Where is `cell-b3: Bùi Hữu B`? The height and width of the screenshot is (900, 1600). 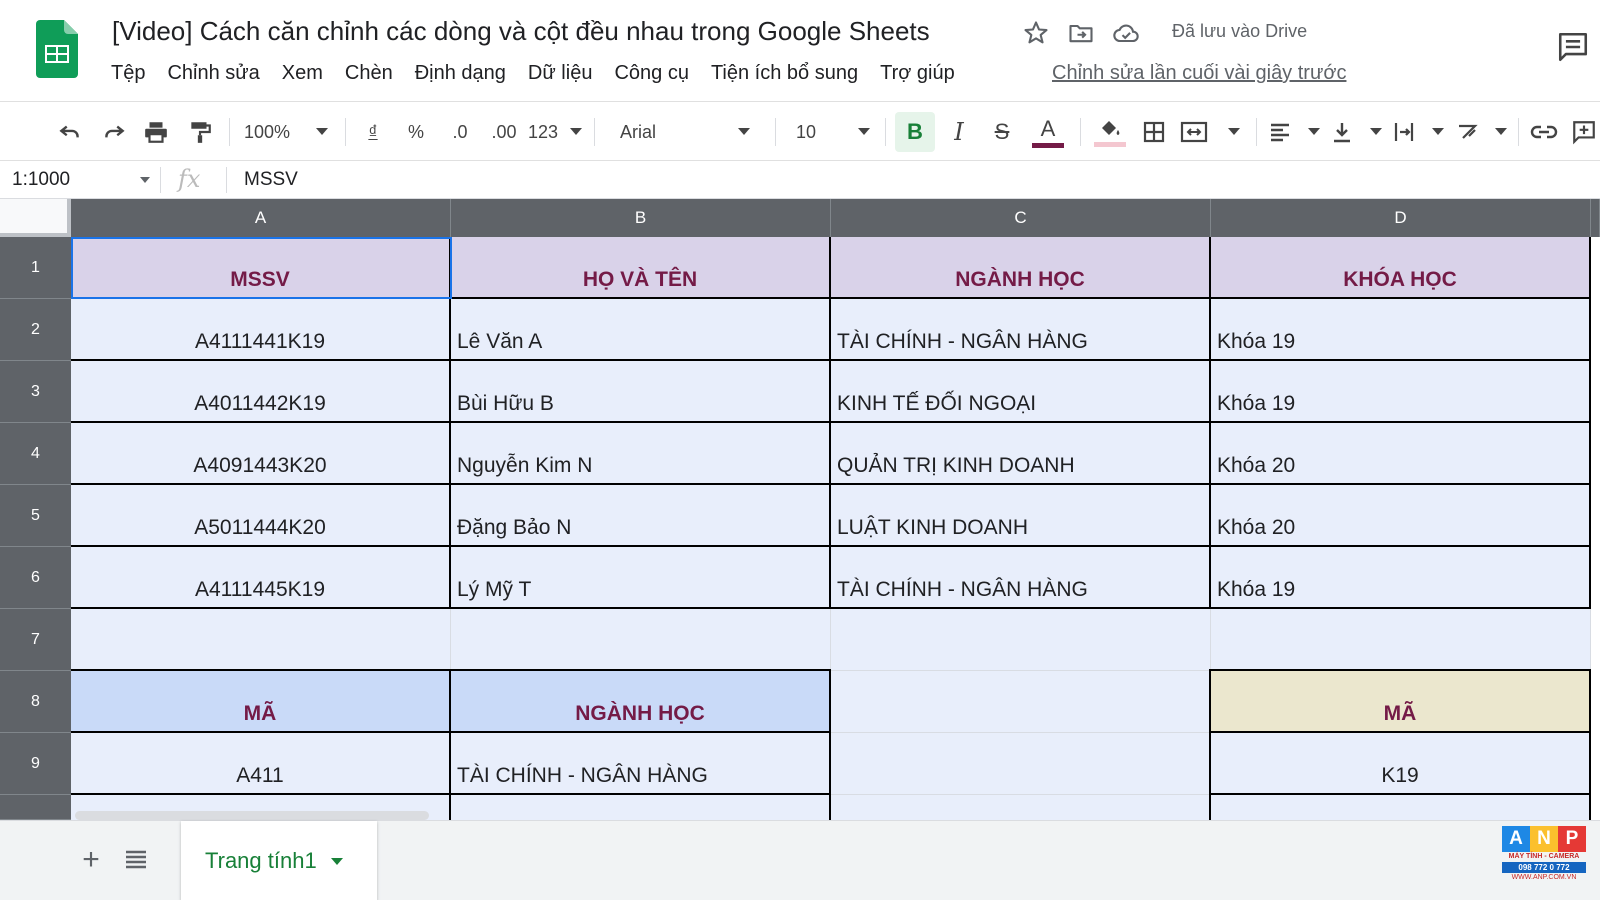 cell-b3: Bùi Hữu B is located at coordinates (641, 392).